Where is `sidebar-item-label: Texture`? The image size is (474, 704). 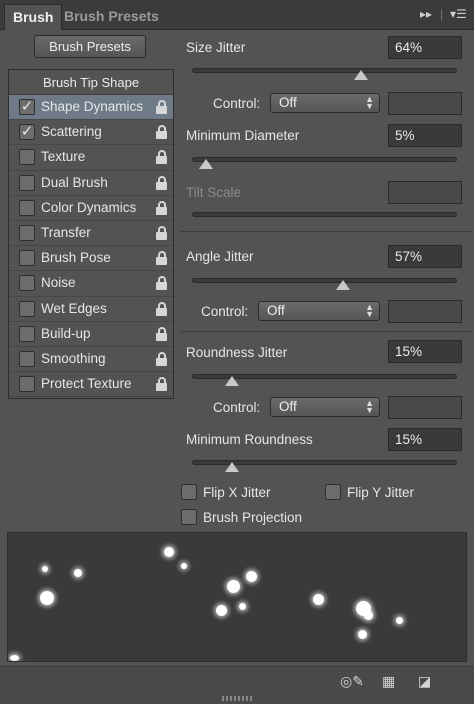 sidebar-item-label: Texture is located at coordinates (63, 157).